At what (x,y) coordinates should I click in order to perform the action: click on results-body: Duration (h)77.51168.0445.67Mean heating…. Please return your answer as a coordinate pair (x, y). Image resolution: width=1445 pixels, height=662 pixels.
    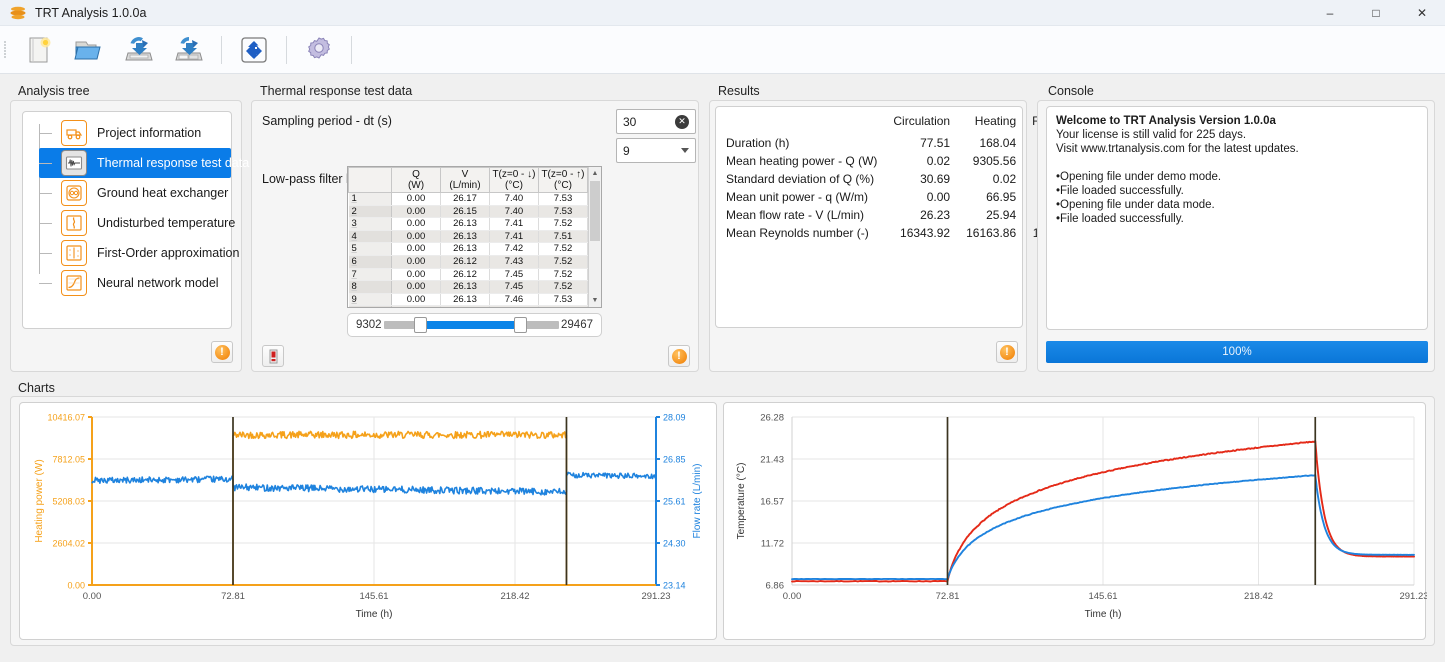
    Looking at the image, I should click on (903, 188).